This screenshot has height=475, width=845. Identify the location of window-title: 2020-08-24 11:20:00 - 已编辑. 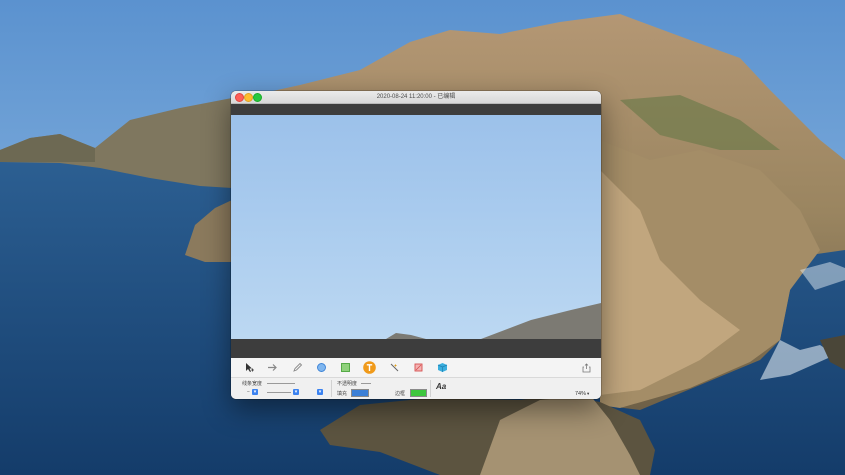
(416, 97).